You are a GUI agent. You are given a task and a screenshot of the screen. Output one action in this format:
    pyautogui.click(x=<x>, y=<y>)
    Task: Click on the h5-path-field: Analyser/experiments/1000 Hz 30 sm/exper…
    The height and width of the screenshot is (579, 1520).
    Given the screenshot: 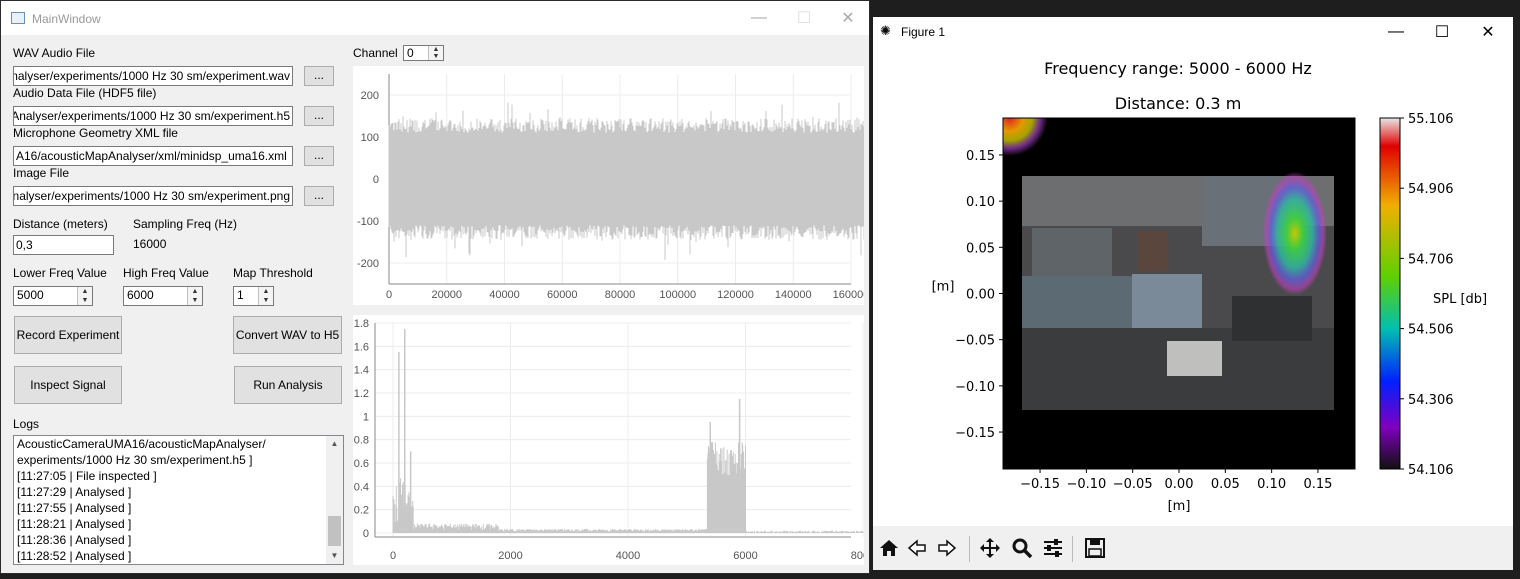 What is the action you would take?
    pyautogui.click(x=153, y=116)
    